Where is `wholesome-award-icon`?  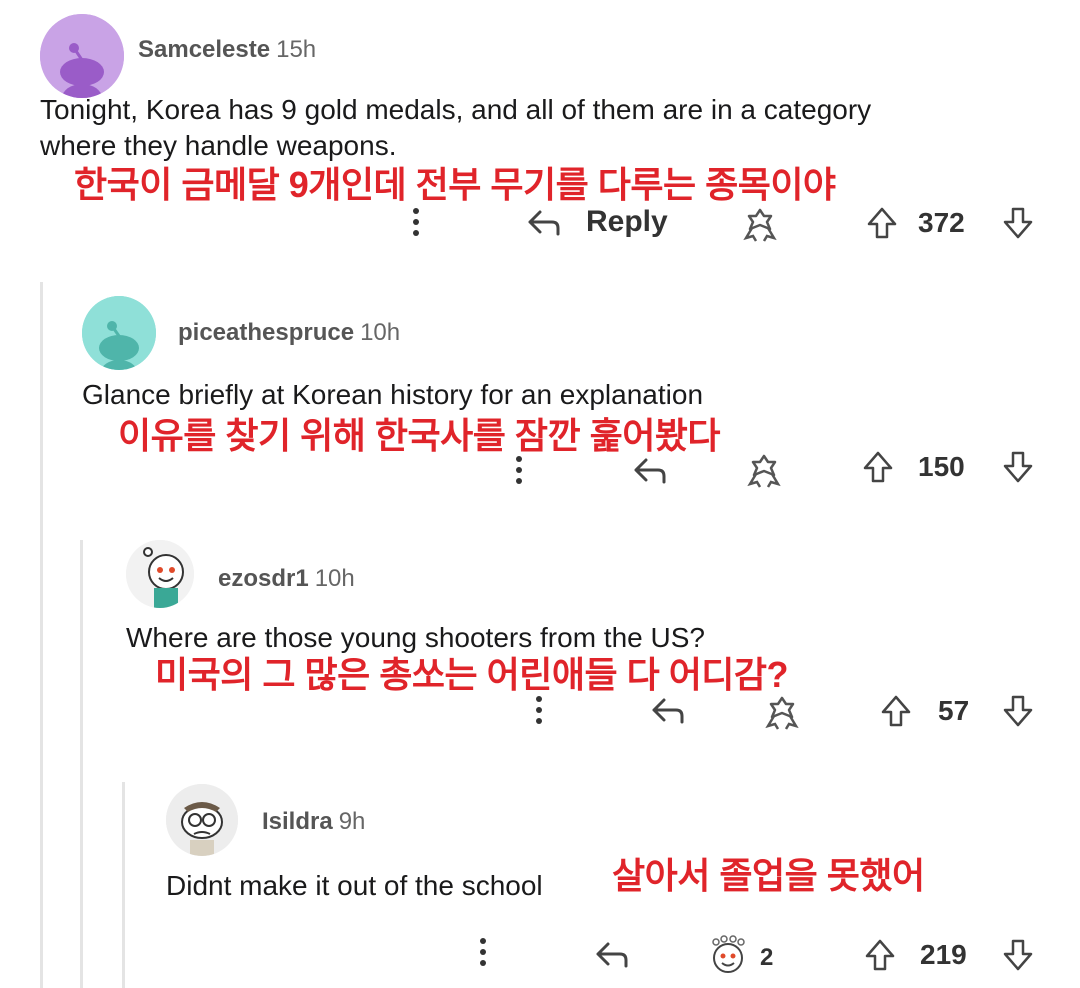 wholesome-award-icon is located at coordinates (728, 954).